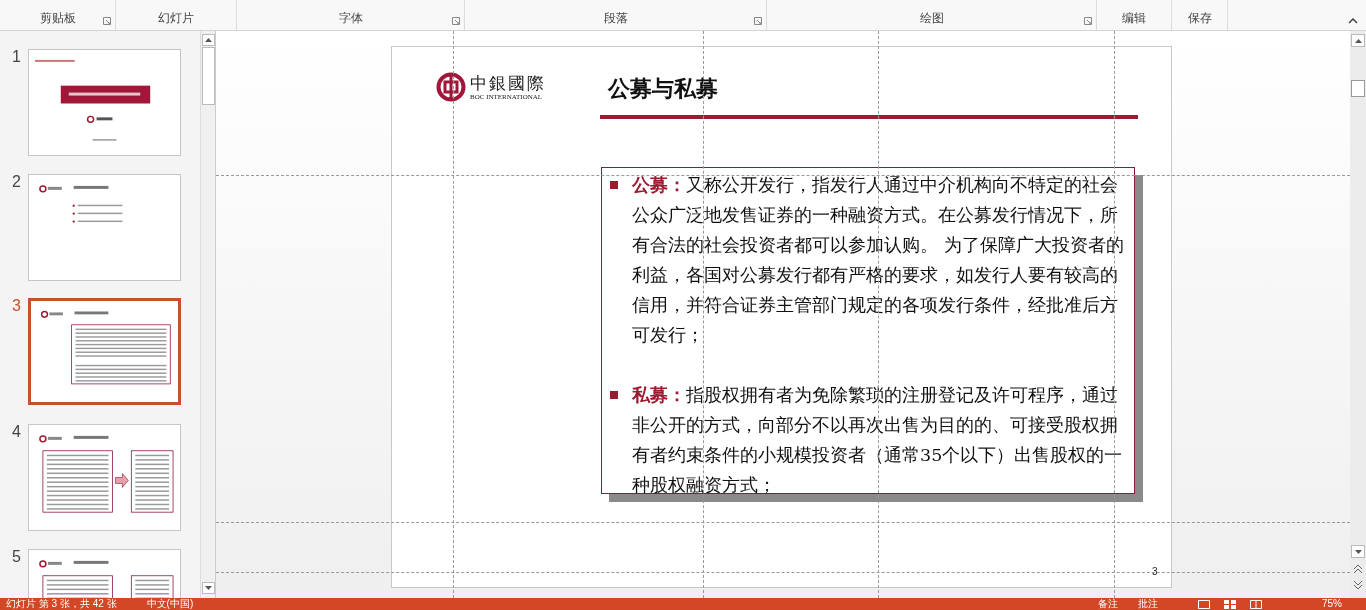 The image size is (1366, 610). What do you see at coordinates (170, 604) in the screenshot?
I see `language-indicator: 中文(中国)` at bounding box center [170, 604].